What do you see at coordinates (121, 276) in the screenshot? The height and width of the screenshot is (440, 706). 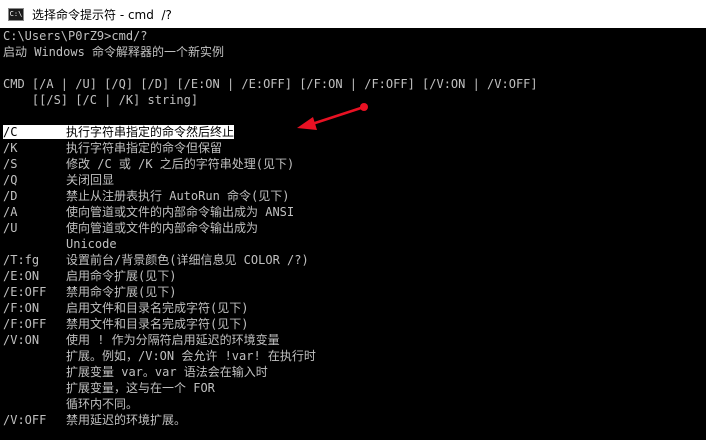 I see `option-text: 启用命令扩展(见下)` at bounding box center [121, 276].